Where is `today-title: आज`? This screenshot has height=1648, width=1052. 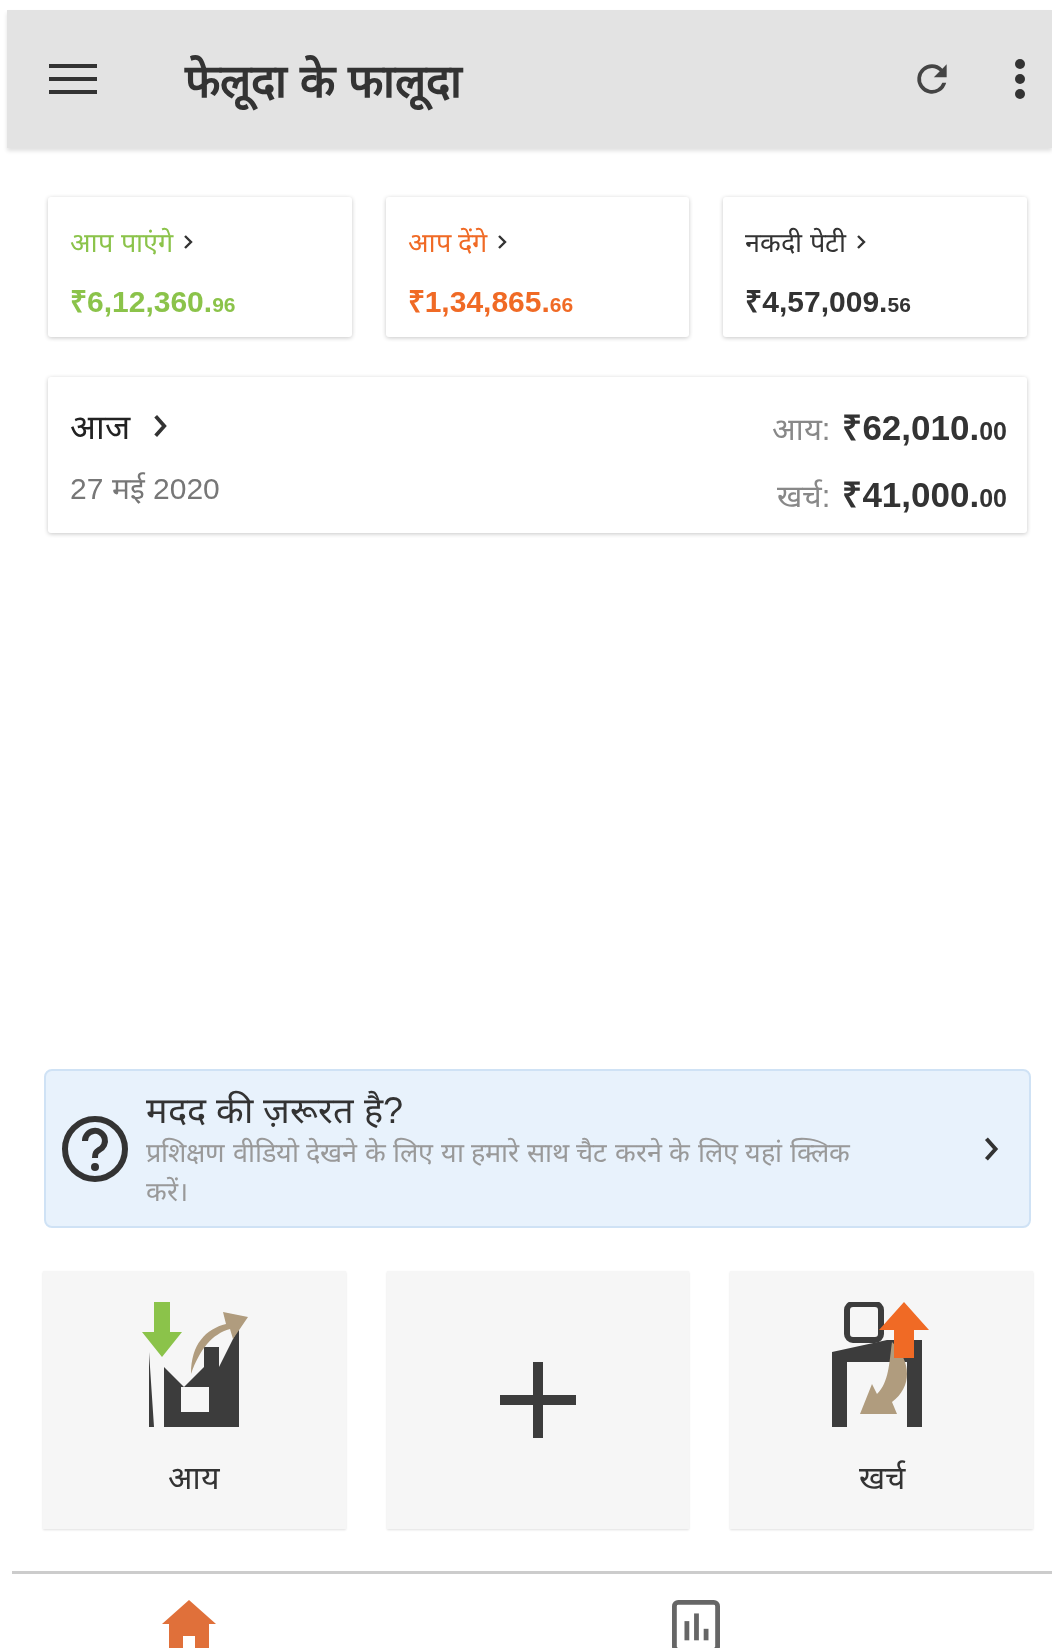 today-title: आज is located at coordinates (100, 427).